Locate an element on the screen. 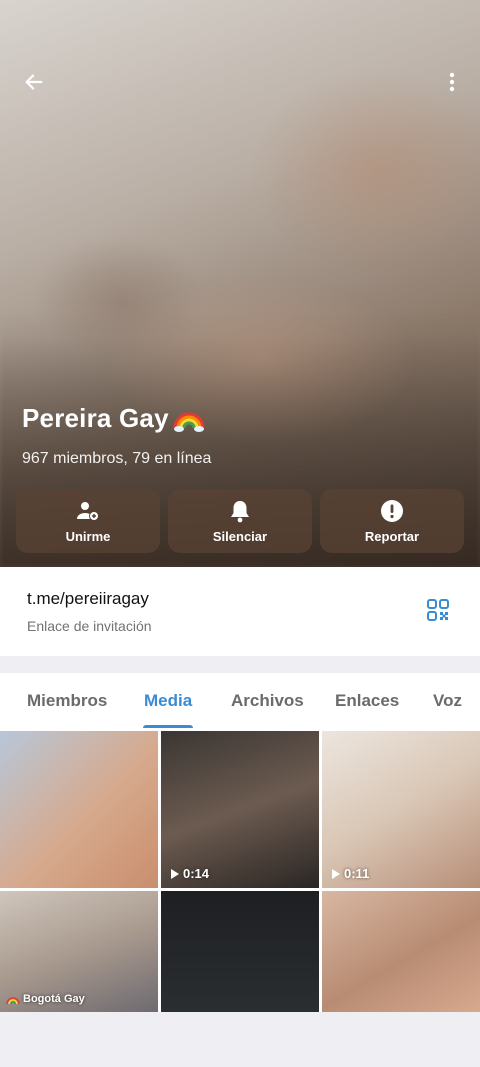  mute-label: Silenciar is located at coordinates (240, 536).